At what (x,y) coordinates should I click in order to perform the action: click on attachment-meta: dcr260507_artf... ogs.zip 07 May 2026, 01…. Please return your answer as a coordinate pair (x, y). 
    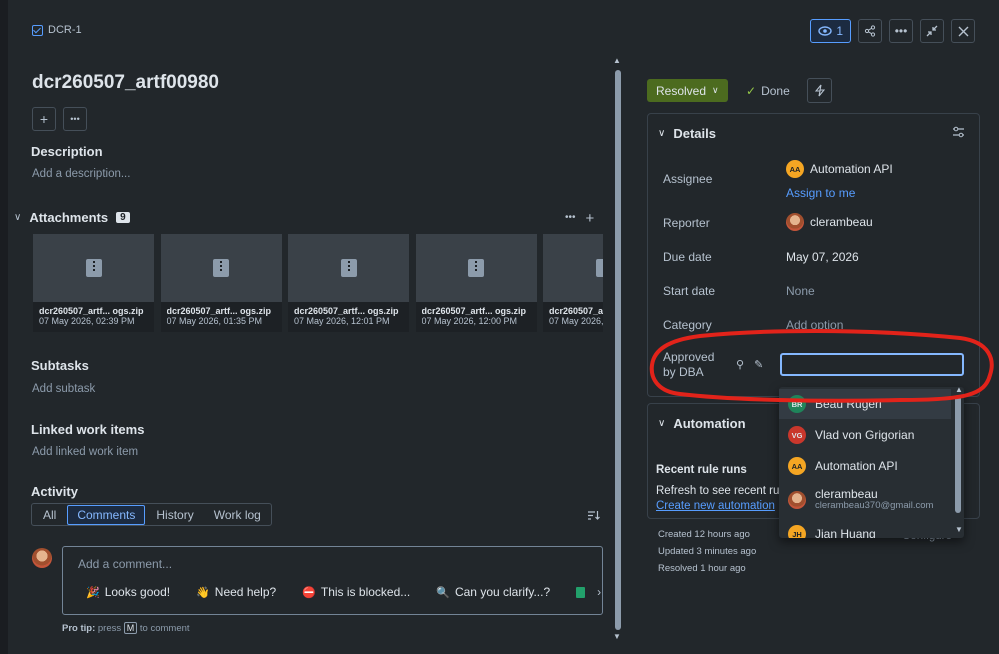
    Looking at the image, I should click on (221, 317).